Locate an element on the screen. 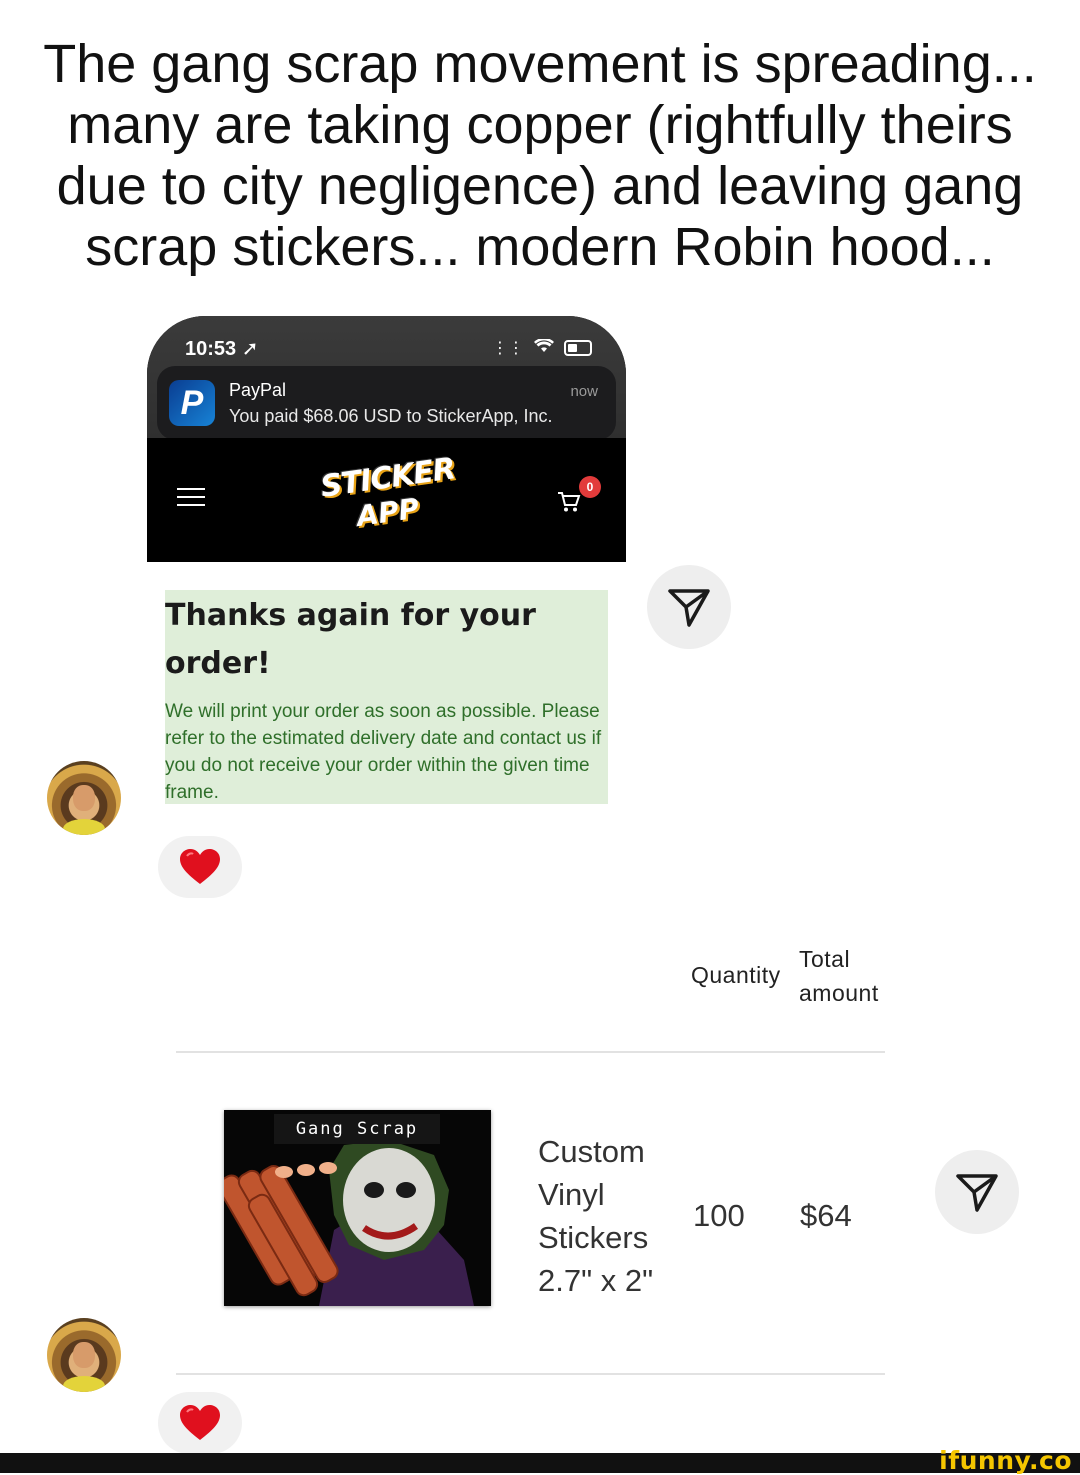  quantity-header: Quantity is located at coordinates (736, 975).